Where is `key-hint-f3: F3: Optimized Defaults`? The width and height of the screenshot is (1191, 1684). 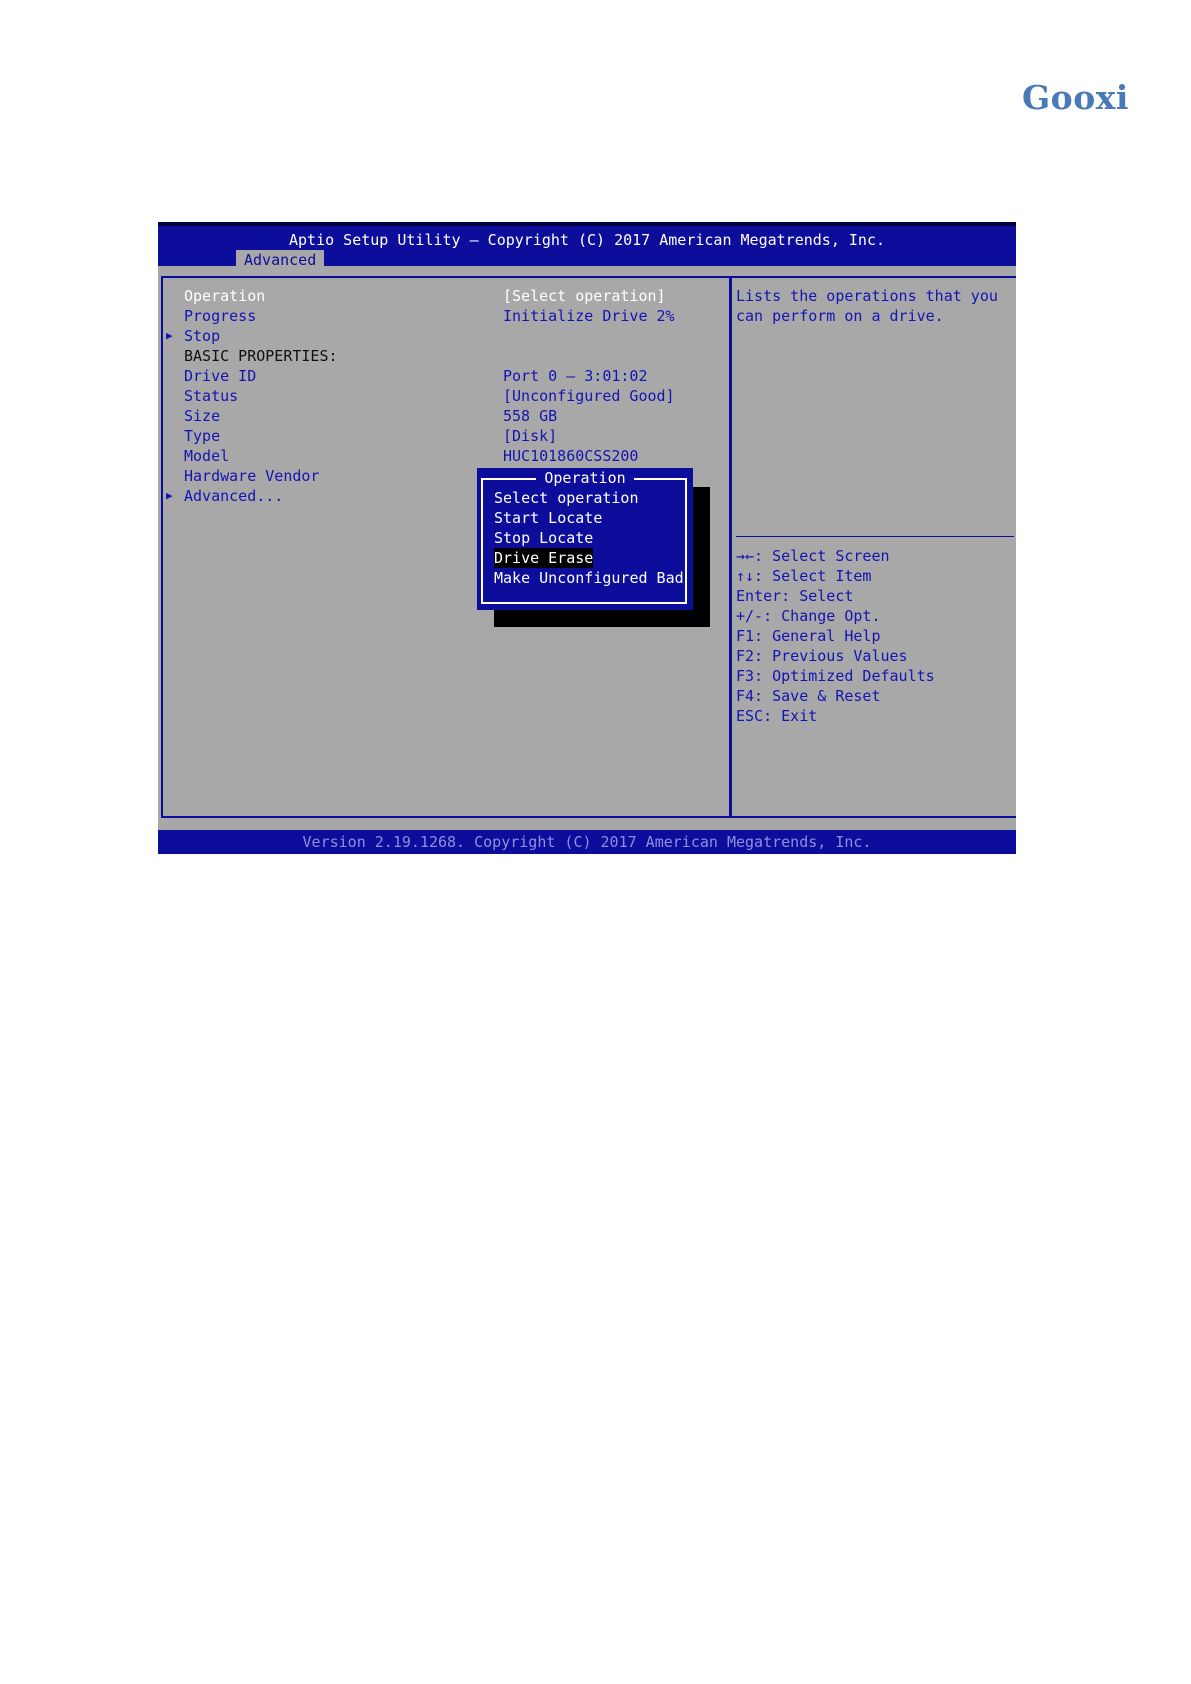 key-hint-f3: F3: Optimized Defaults is located at coordinates (835, 676).